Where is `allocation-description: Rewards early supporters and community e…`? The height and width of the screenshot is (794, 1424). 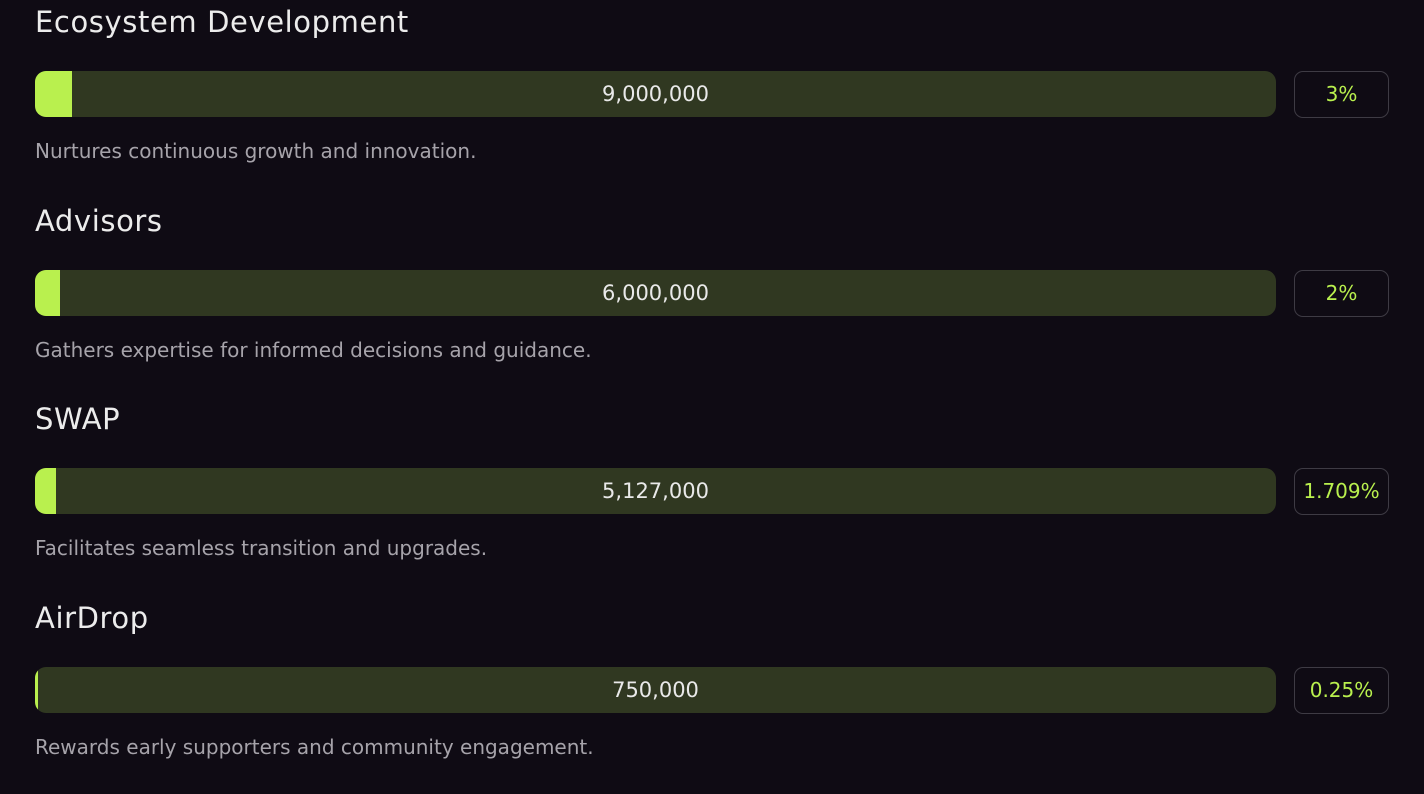
allocation-description: Rewards early supporters and community e… is located at coordinates (314, 747).